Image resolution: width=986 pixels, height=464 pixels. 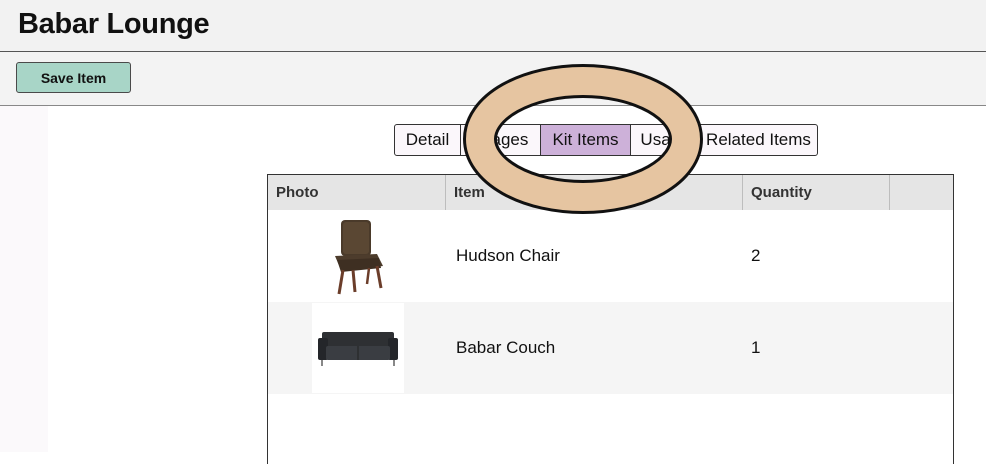 What do you see at coordinates (585, 140) in the screenshot?
I see `tab-kit-items: Kit Items` at bounding box center [585, 140].